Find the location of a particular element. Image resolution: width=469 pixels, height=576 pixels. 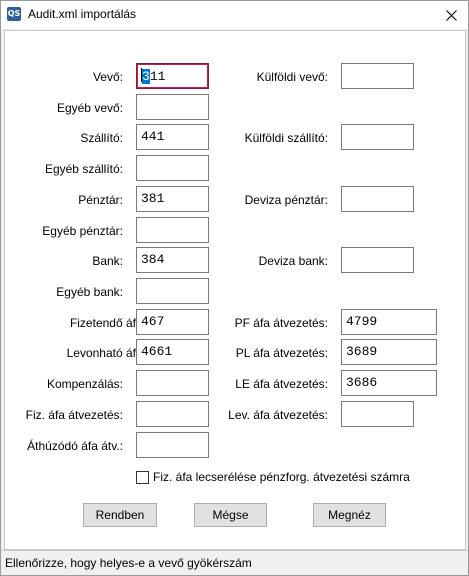

vevo-rest-text: 11 is located at coordinates (157, 76).